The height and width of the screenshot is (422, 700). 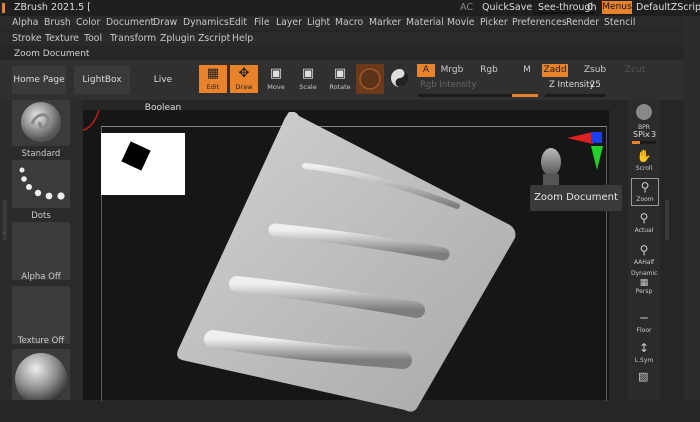 What do you see at coordinates (308, 87) in the screenshot?
I see `scale-label: Scale` at bounding box center [308, 87].